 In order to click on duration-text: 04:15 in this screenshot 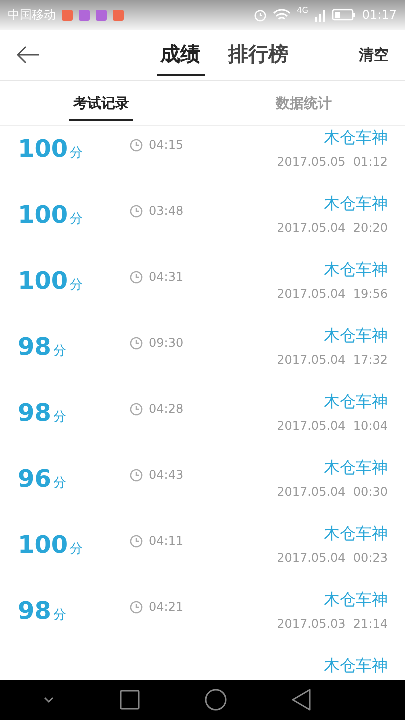, I will do `click(166, 145)`.